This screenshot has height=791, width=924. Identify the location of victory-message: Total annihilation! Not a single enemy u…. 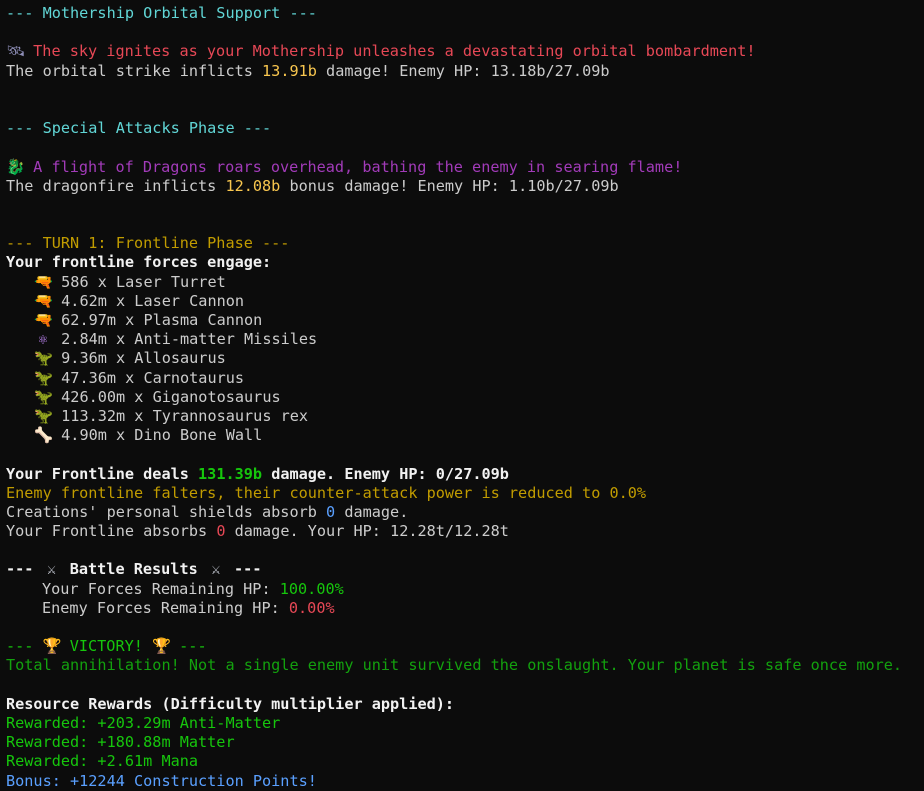
(454, 665).